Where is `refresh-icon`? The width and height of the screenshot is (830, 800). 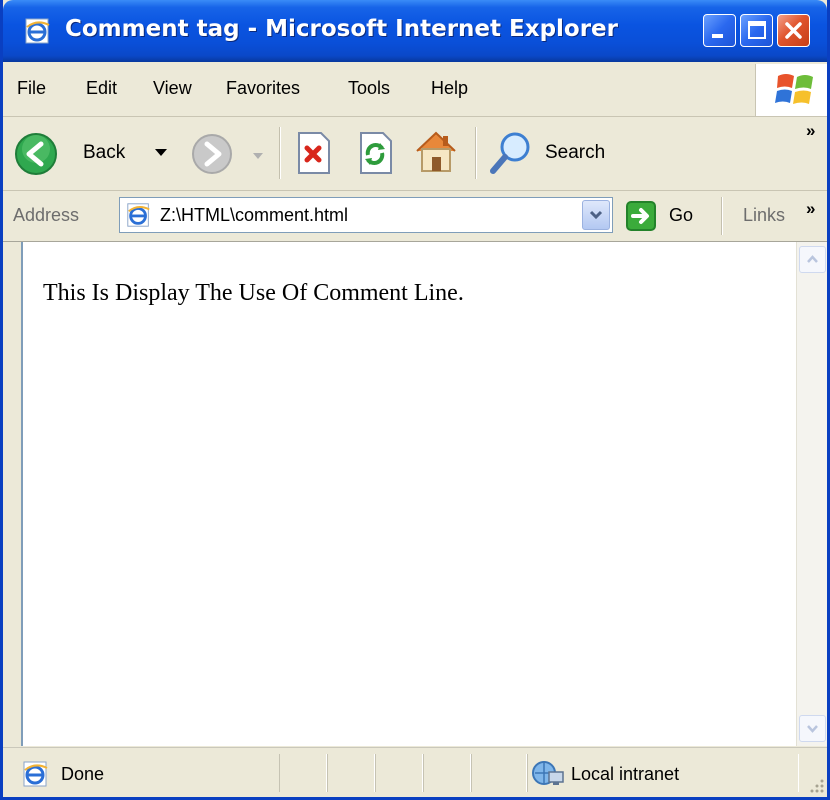
refresh-icon is located at coordinates (376, 153).